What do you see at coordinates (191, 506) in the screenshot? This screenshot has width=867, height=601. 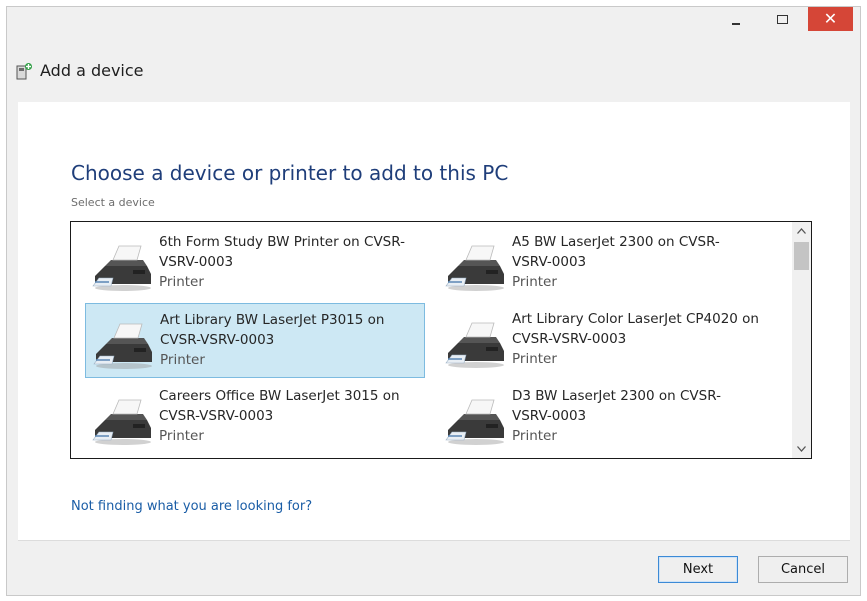 I see `not-finding-link: Not finding what you are looking for?` at bounding box center [191, 506].